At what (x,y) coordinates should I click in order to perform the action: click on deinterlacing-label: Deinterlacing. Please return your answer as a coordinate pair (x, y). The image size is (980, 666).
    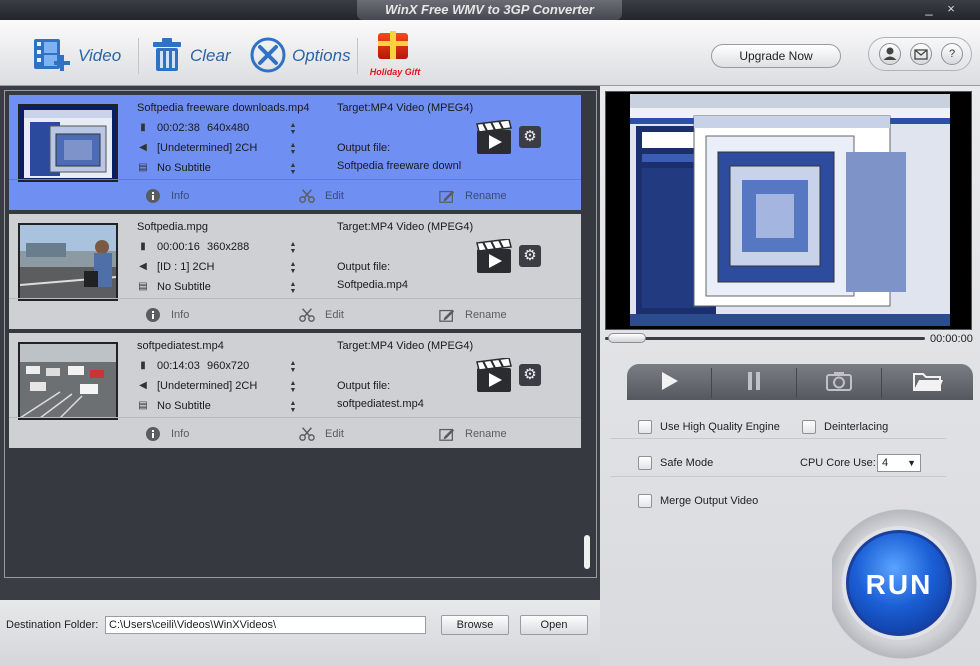
    Looking at the image, I should click on (856, 427).